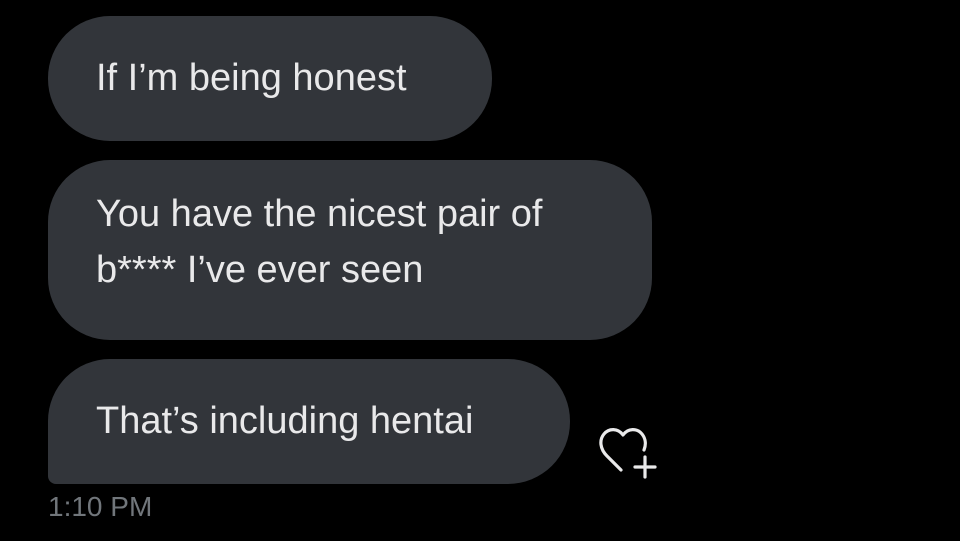 The width and height of the screenshot is (960, 541). I want to click on message-text: If I’m being honest, so click(251, 78).